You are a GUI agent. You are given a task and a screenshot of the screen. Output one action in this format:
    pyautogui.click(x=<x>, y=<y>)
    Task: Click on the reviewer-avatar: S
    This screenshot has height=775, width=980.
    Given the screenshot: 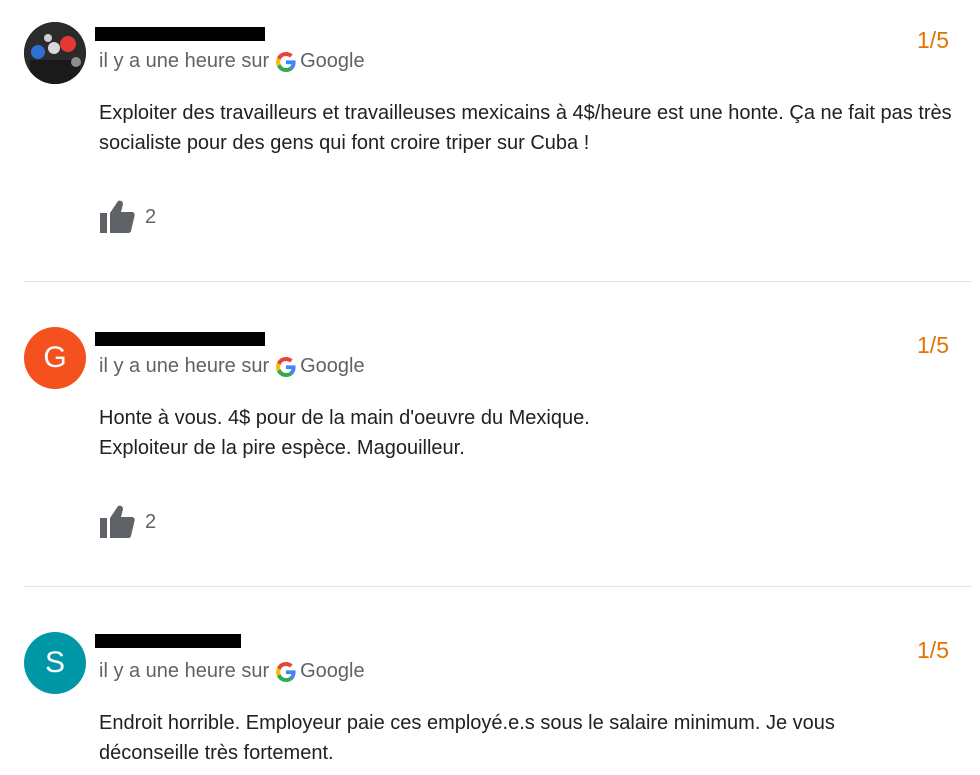 What is the action you would take?
    pyautogui.click(x=55, y=663)
    